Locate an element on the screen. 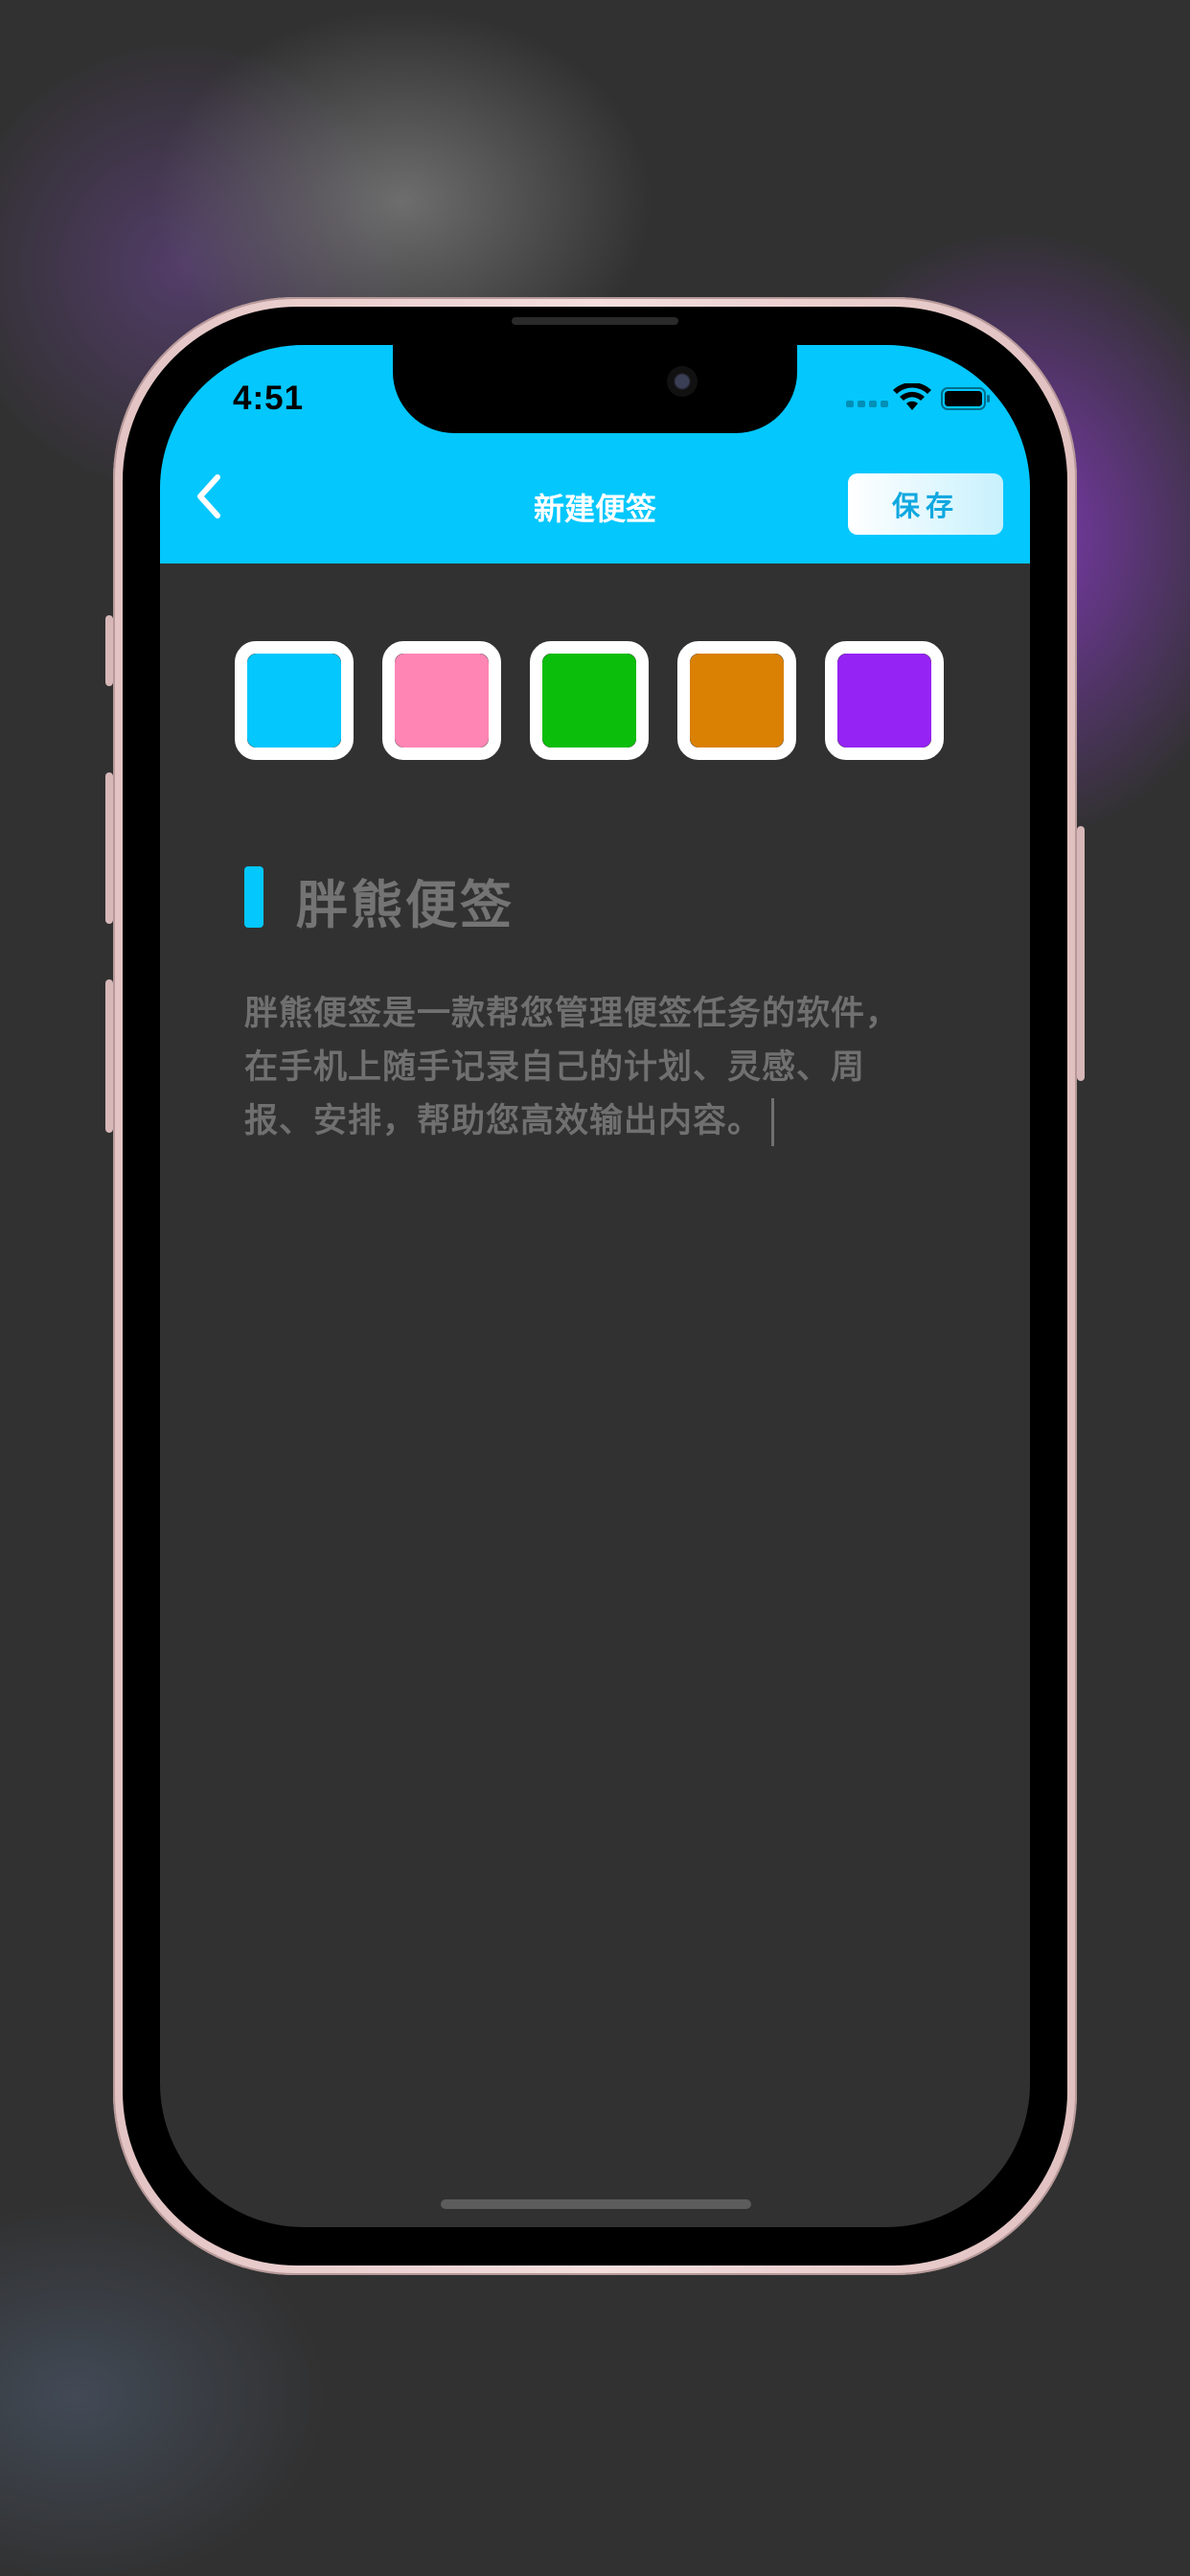 Image resolution: width=1190 pixels, height=2576 pixels. battery-icon is located at coordinates (966, 398).